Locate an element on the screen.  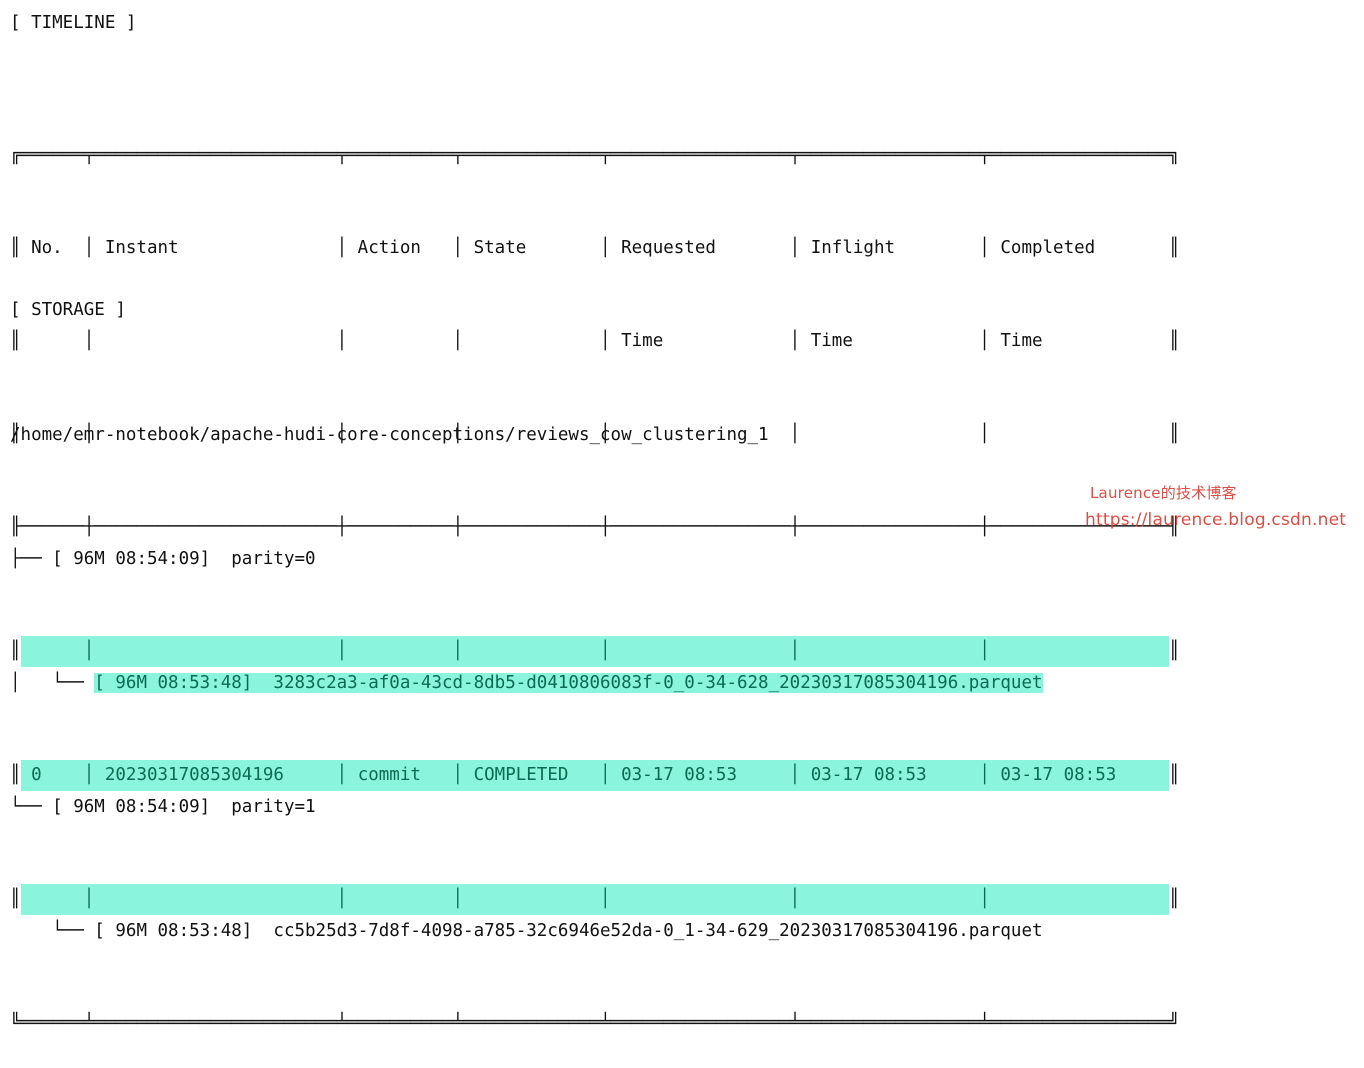
storage-section-heading: [ STORAGE ] is located at coordinates (68, 310).